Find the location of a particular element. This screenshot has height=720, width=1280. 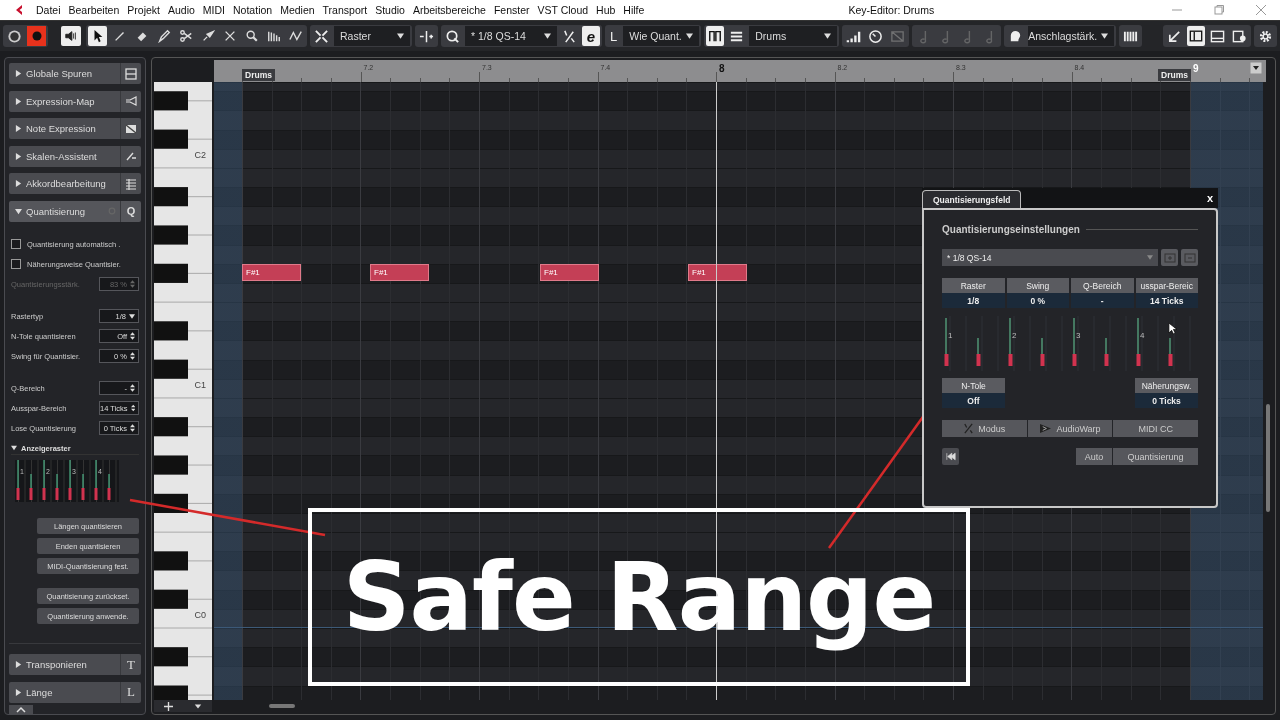

menu-item: Hub is located at coordinates (606, 10).